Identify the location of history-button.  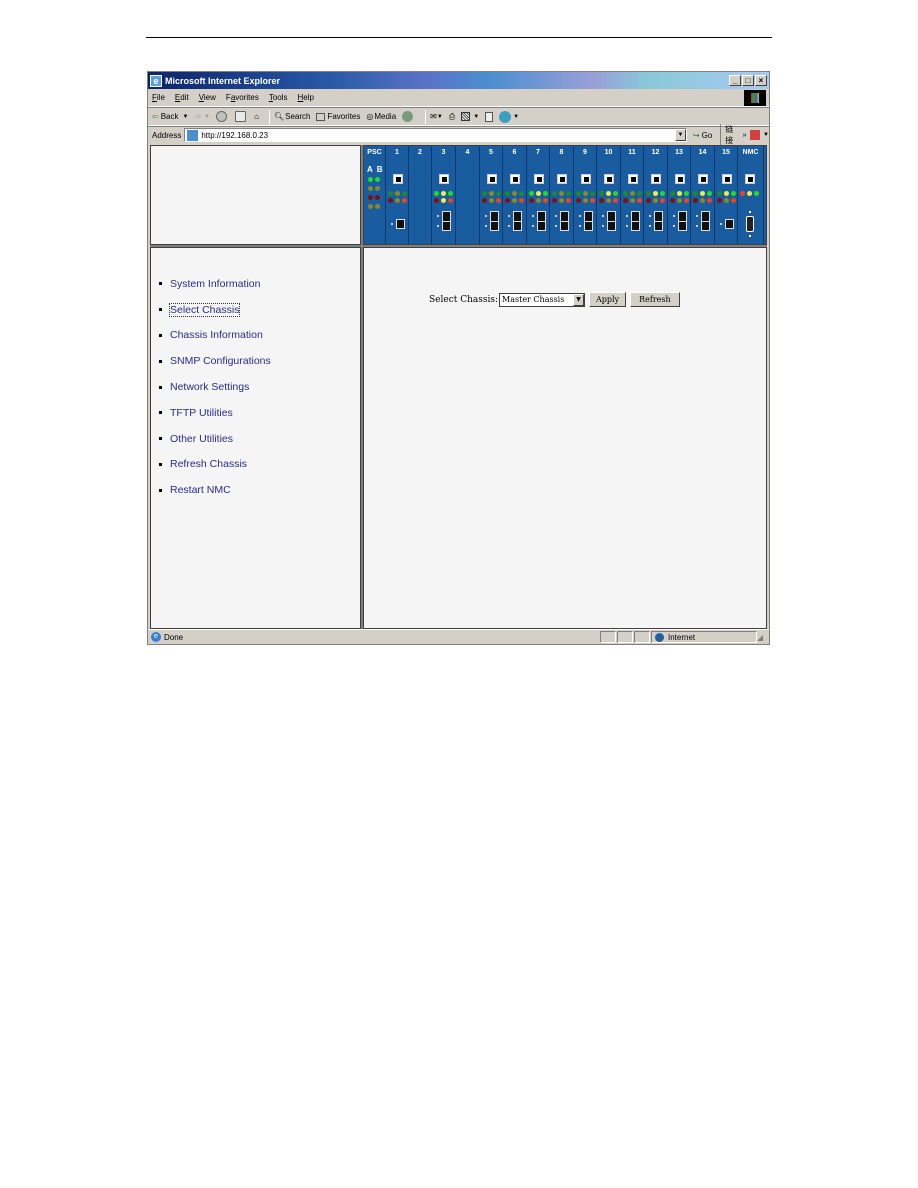
(408, 116).